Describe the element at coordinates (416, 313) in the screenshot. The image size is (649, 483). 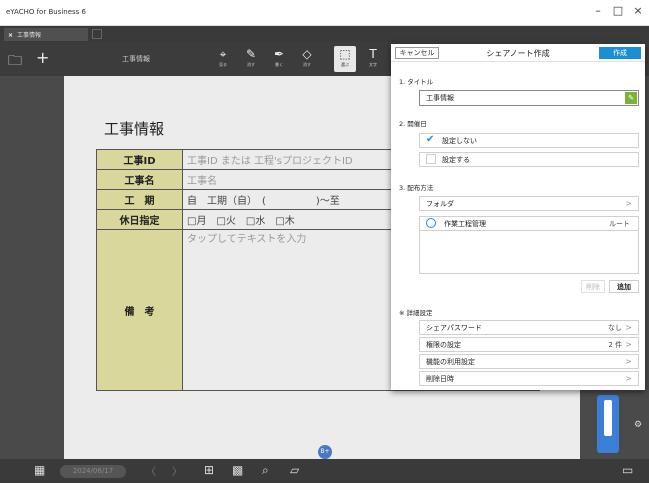
I see `section-detail-label: ※ 詳細設定` at that location.